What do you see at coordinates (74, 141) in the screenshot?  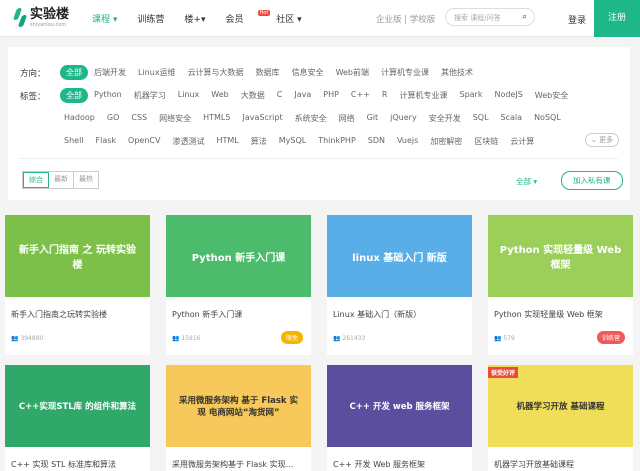 I see `filter-tag: Shell` at bounding box center [74, 141].